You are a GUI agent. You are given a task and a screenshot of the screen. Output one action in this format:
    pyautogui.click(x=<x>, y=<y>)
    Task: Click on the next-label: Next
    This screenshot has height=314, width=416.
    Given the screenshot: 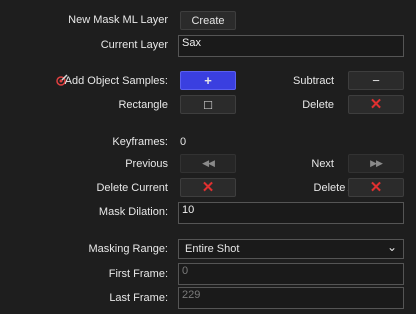 What is the action you would take?
    pyautogui.click(x=322, y=164)
    